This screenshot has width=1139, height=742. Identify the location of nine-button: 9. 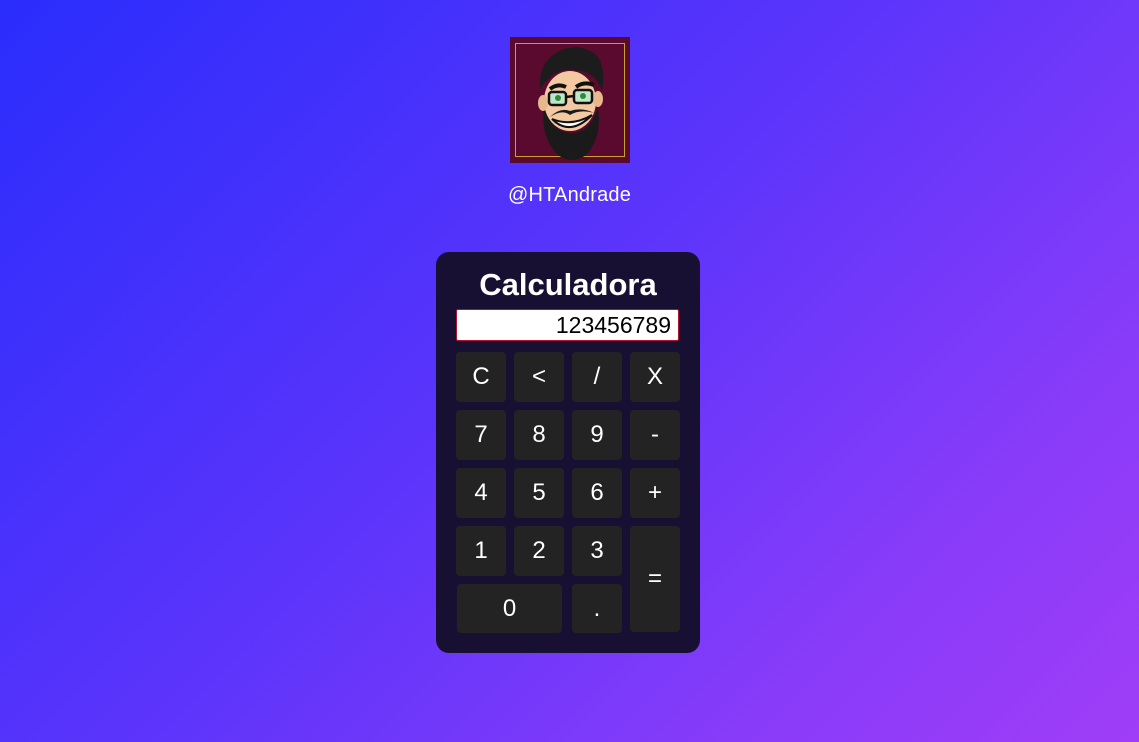
(597, 435).